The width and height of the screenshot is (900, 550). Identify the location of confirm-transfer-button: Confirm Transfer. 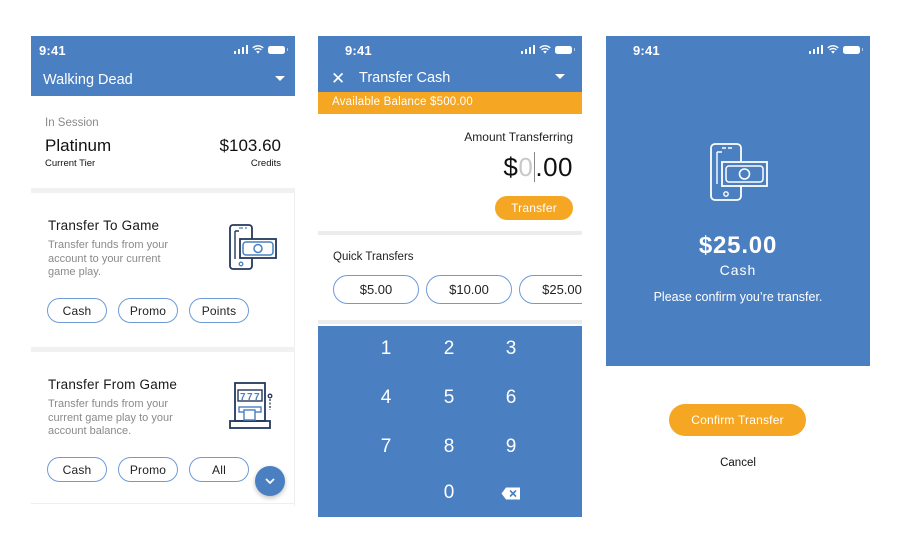
(737, 420).